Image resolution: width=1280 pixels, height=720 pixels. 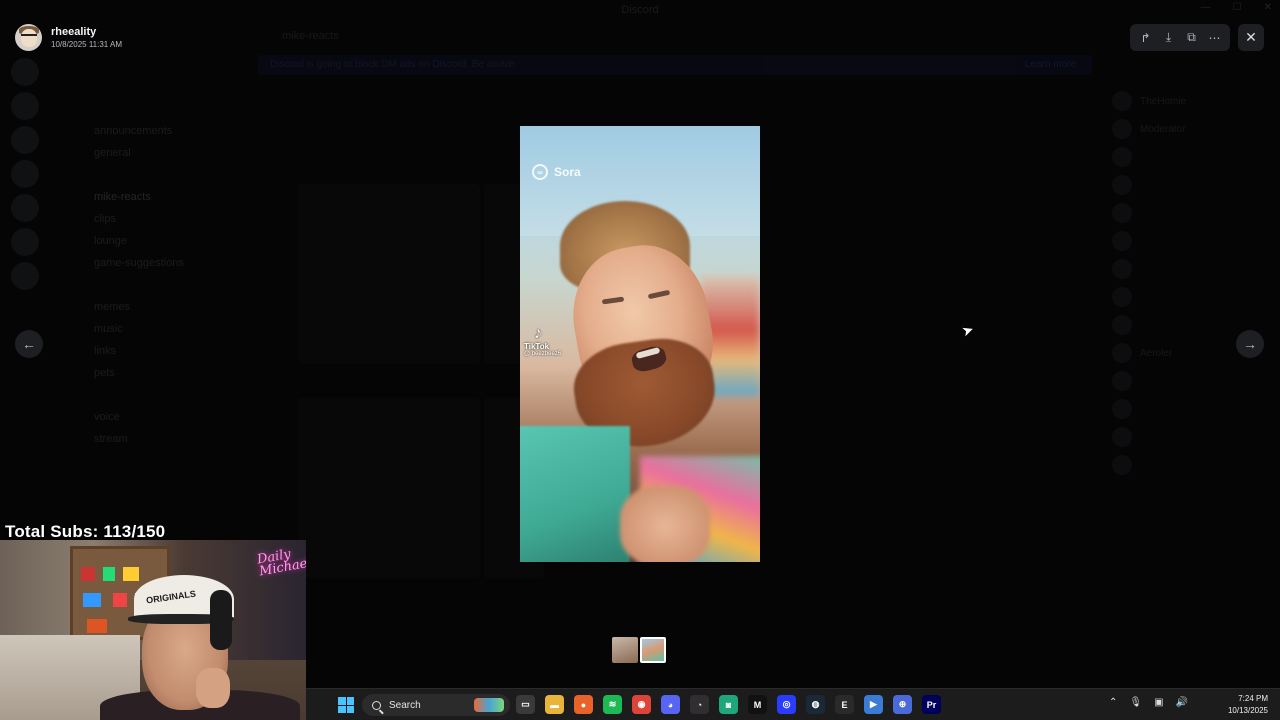 What do you see at coordinates (1215, 38) in the screenshot?
I see `more-icon: ⋯` at bounding box center [1215, 38].